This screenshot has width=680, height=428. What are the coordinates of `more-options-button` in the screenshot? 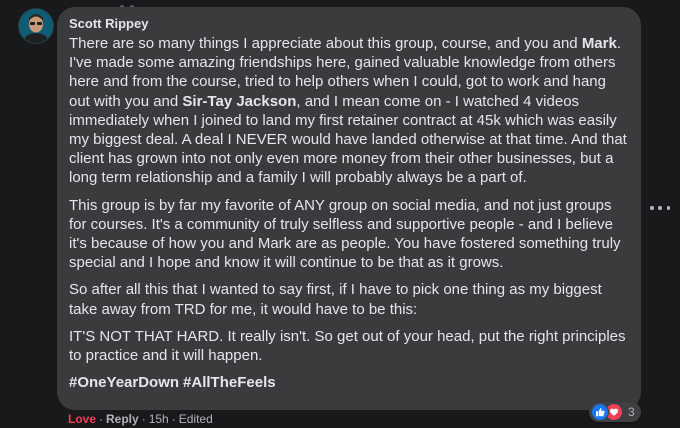 It's located at (660, 208).